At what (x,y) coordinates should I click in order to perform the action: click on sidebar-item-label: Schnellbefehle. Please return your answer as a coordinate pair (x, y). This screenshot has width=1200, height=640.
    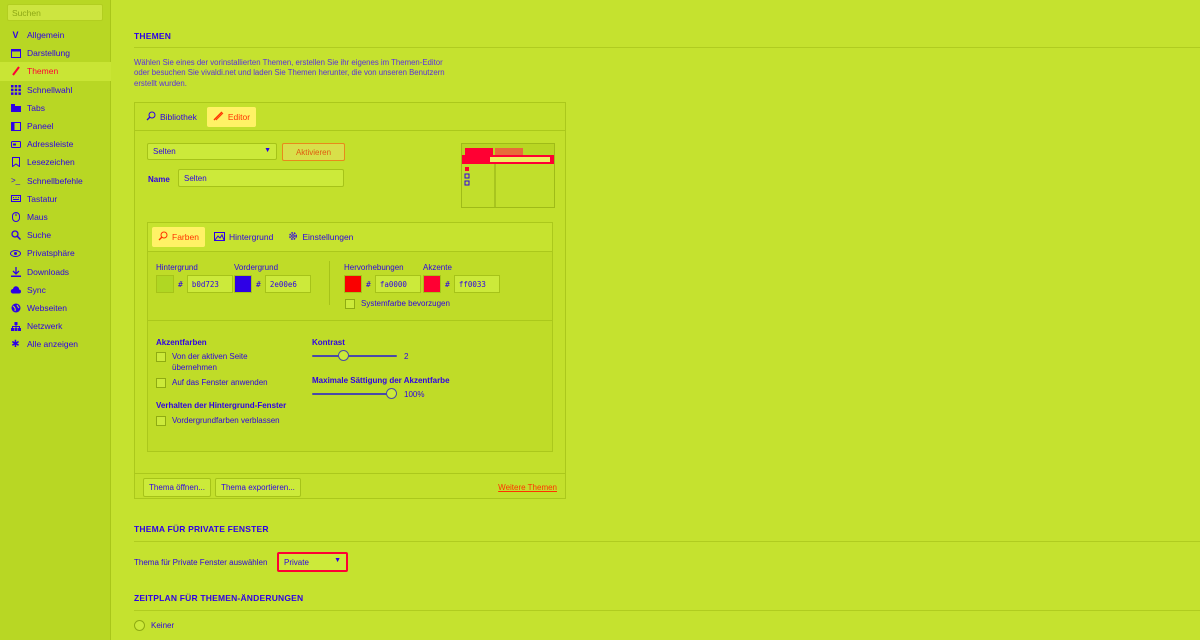
    Looking at the image, I should click on (55, 180).